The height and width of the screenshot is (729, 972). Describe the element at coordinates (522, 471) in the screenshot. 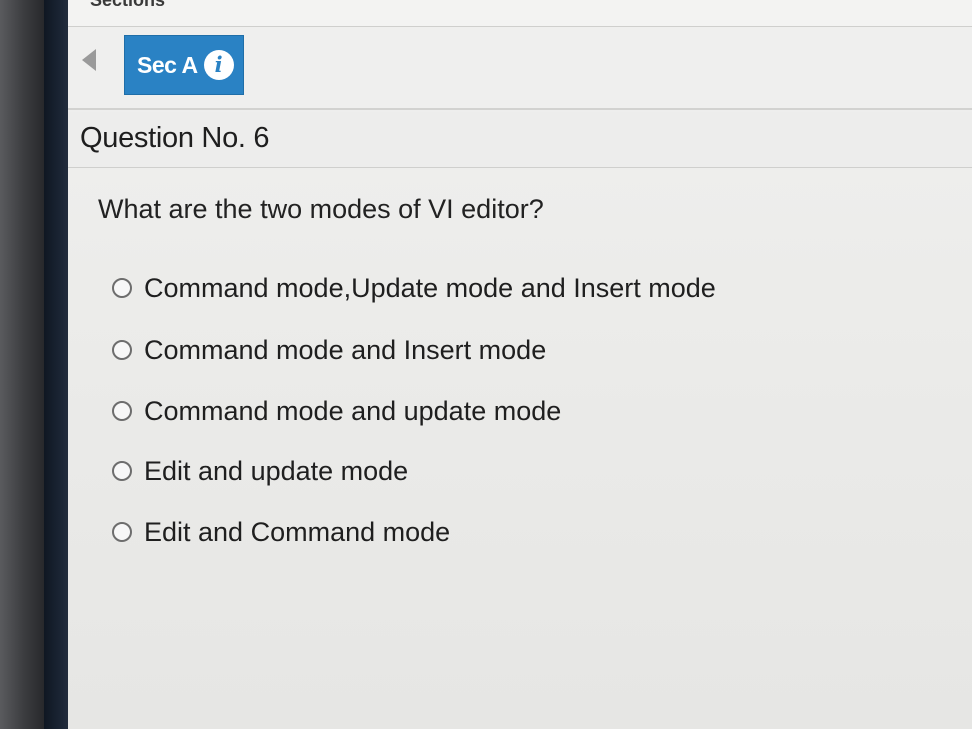

I see `answer-option-4: Edit and update mode` at that location.